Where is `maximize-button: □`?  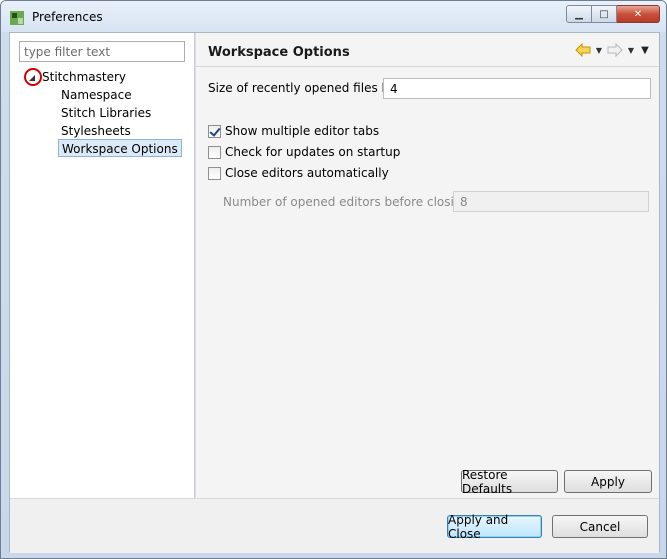 maximize-button: □ is located at coordinates (604, 14).